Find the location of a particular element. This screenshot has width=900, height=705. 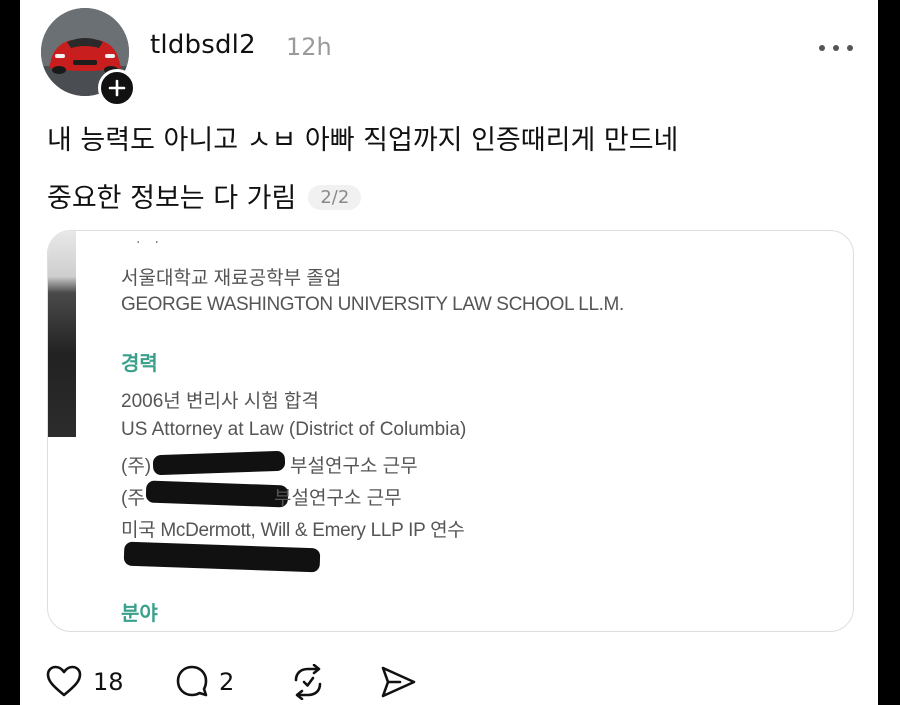

field-heading: 분야 is located at coordinates (139, 614).